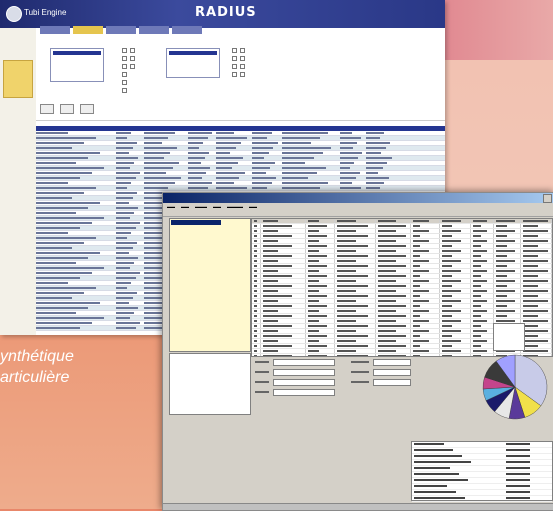 The image size is (553, 511). I want to click on back-sidebar, so click(18, 181).